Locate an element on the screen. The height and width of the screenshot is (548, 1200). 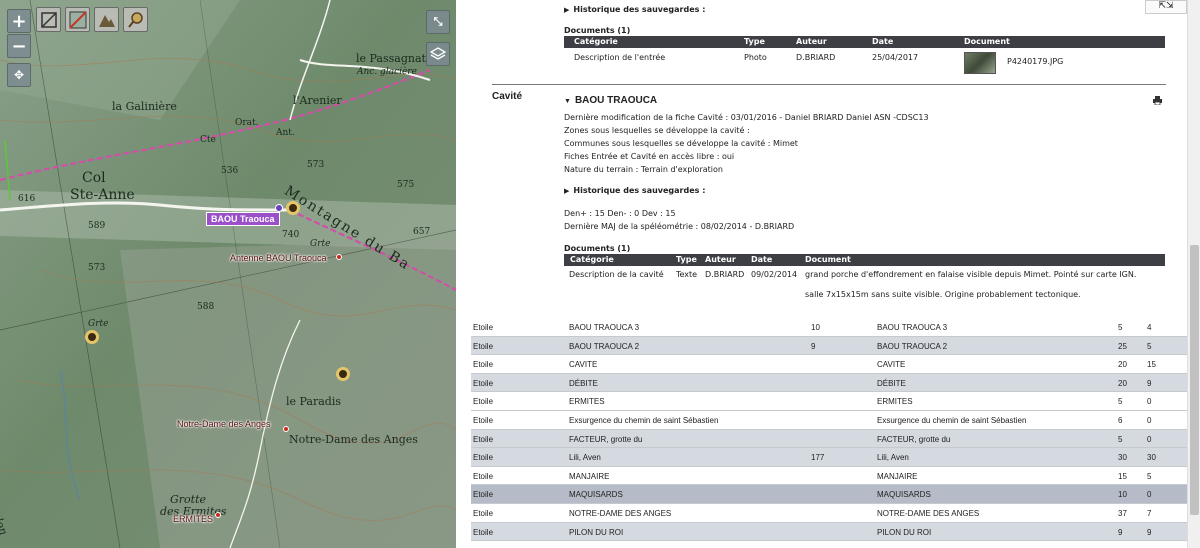
poi-label: Antenne BAOU Traouca is located at coordinates (278, 258).